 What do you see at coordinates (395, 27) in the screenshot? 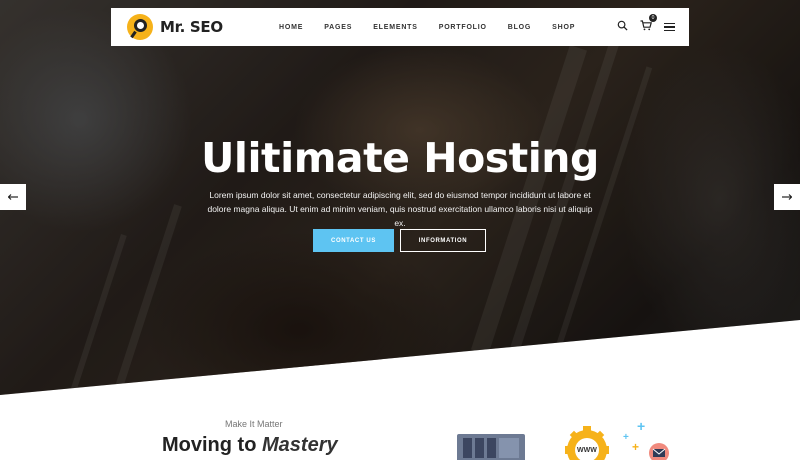
I see `nav-item-elements: ELEMENTS` at bounding box center [395, 27].